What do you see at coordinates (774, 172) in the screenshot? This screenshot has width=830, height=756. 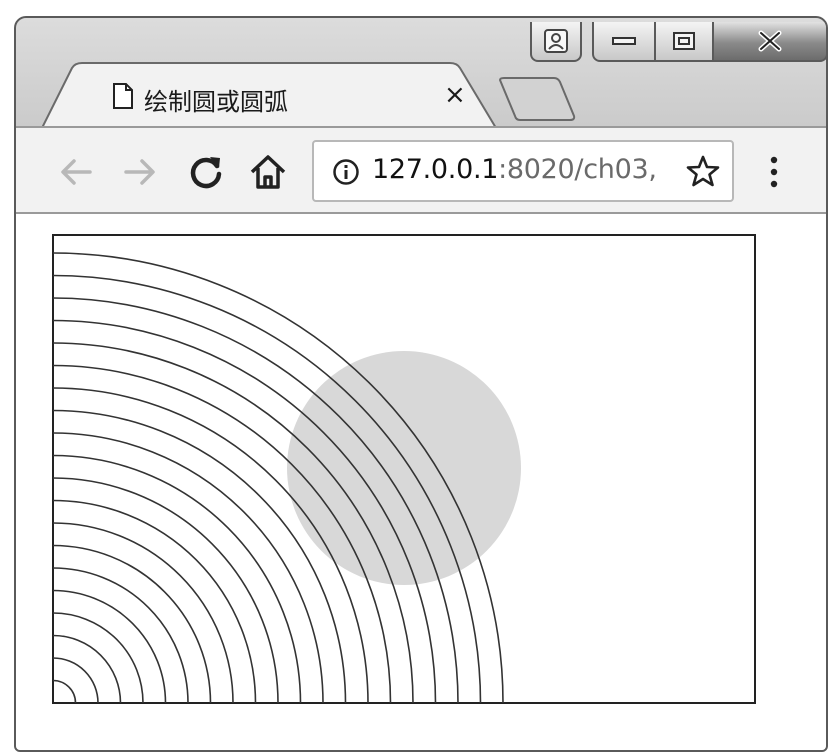 I see `vertical-dots-icon` at bounding box center [774, 172].